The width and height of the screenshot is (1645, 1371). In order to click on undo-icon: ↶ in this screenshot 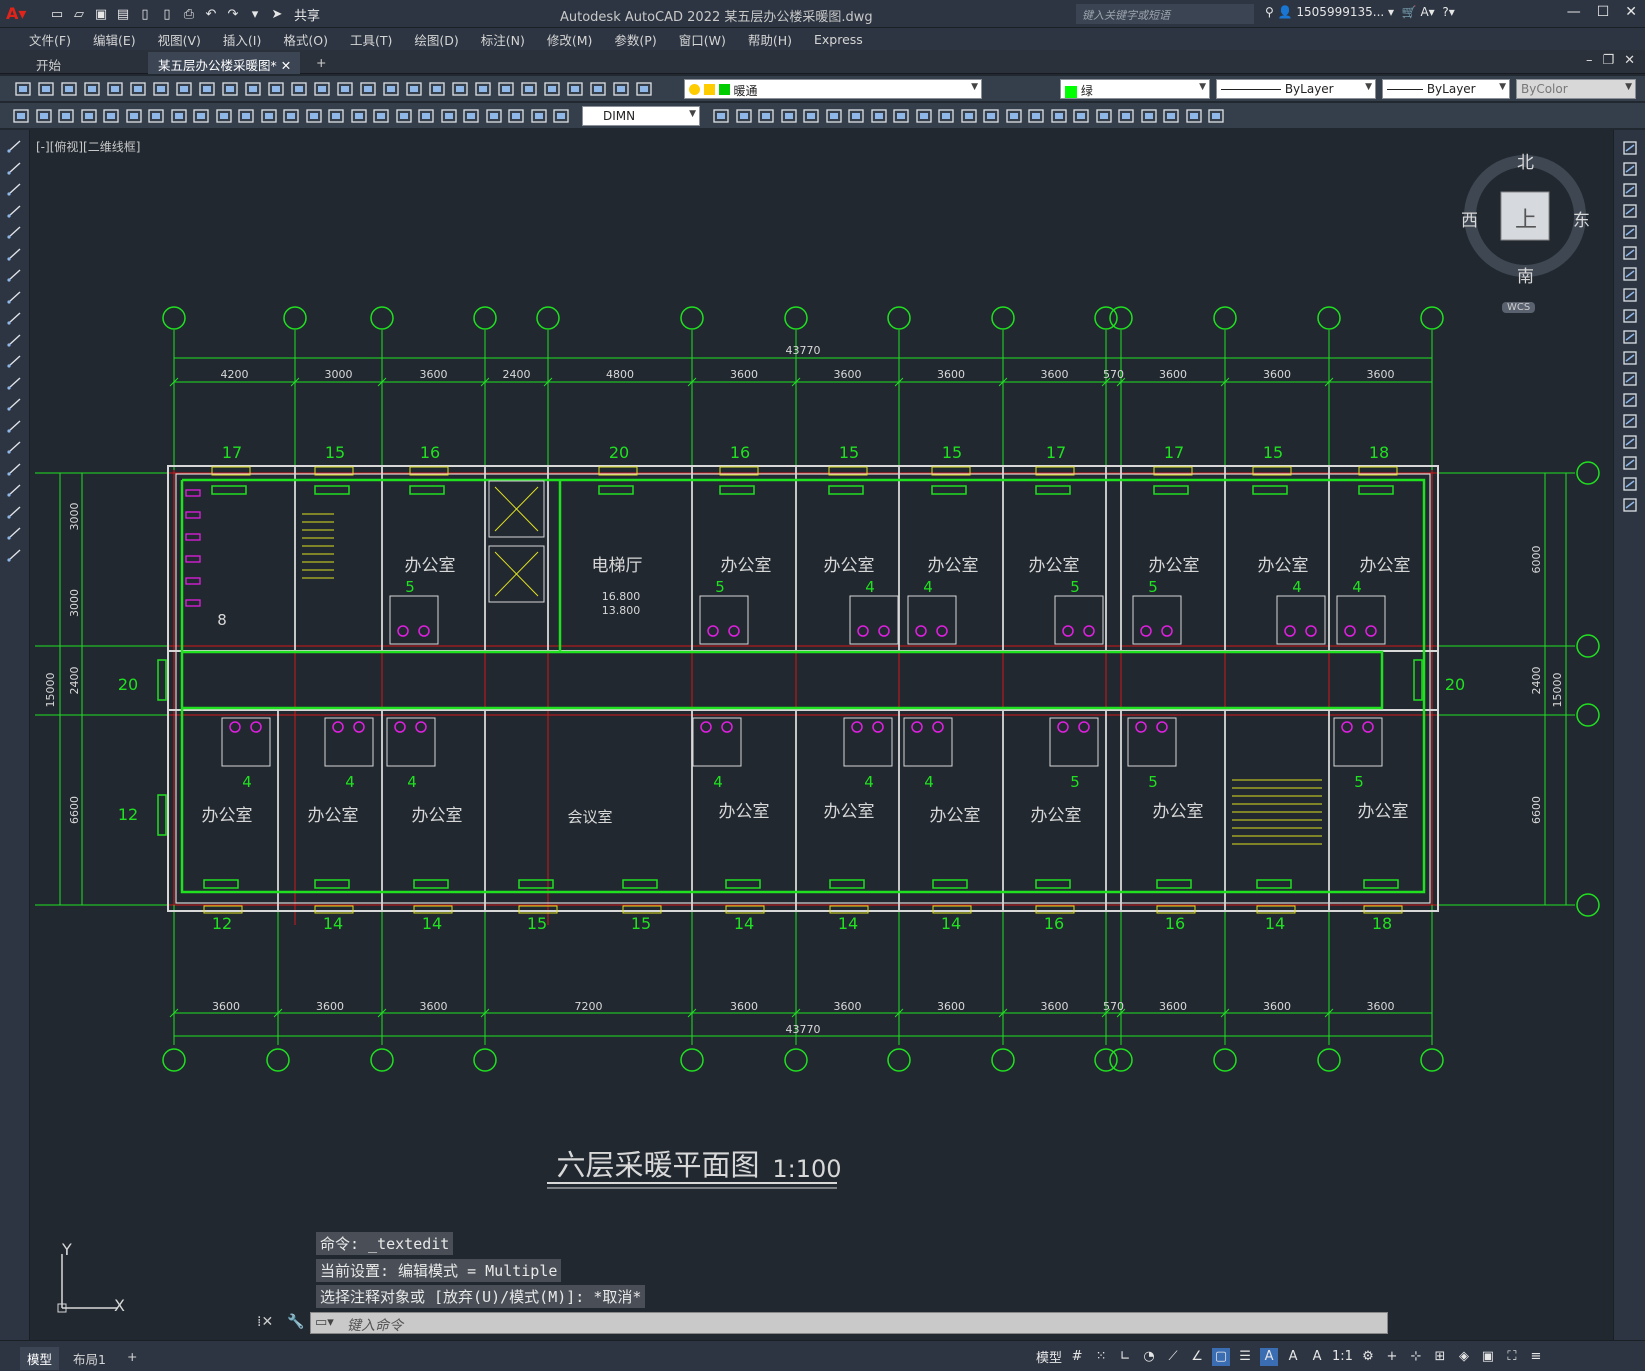, I will do `click(211, 14)`.